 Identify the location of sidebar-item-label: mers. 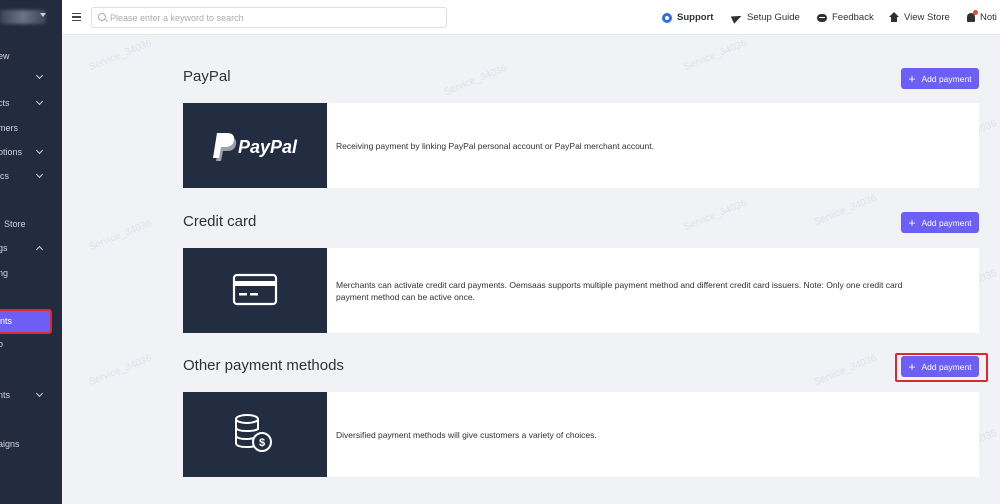
(9, 128).